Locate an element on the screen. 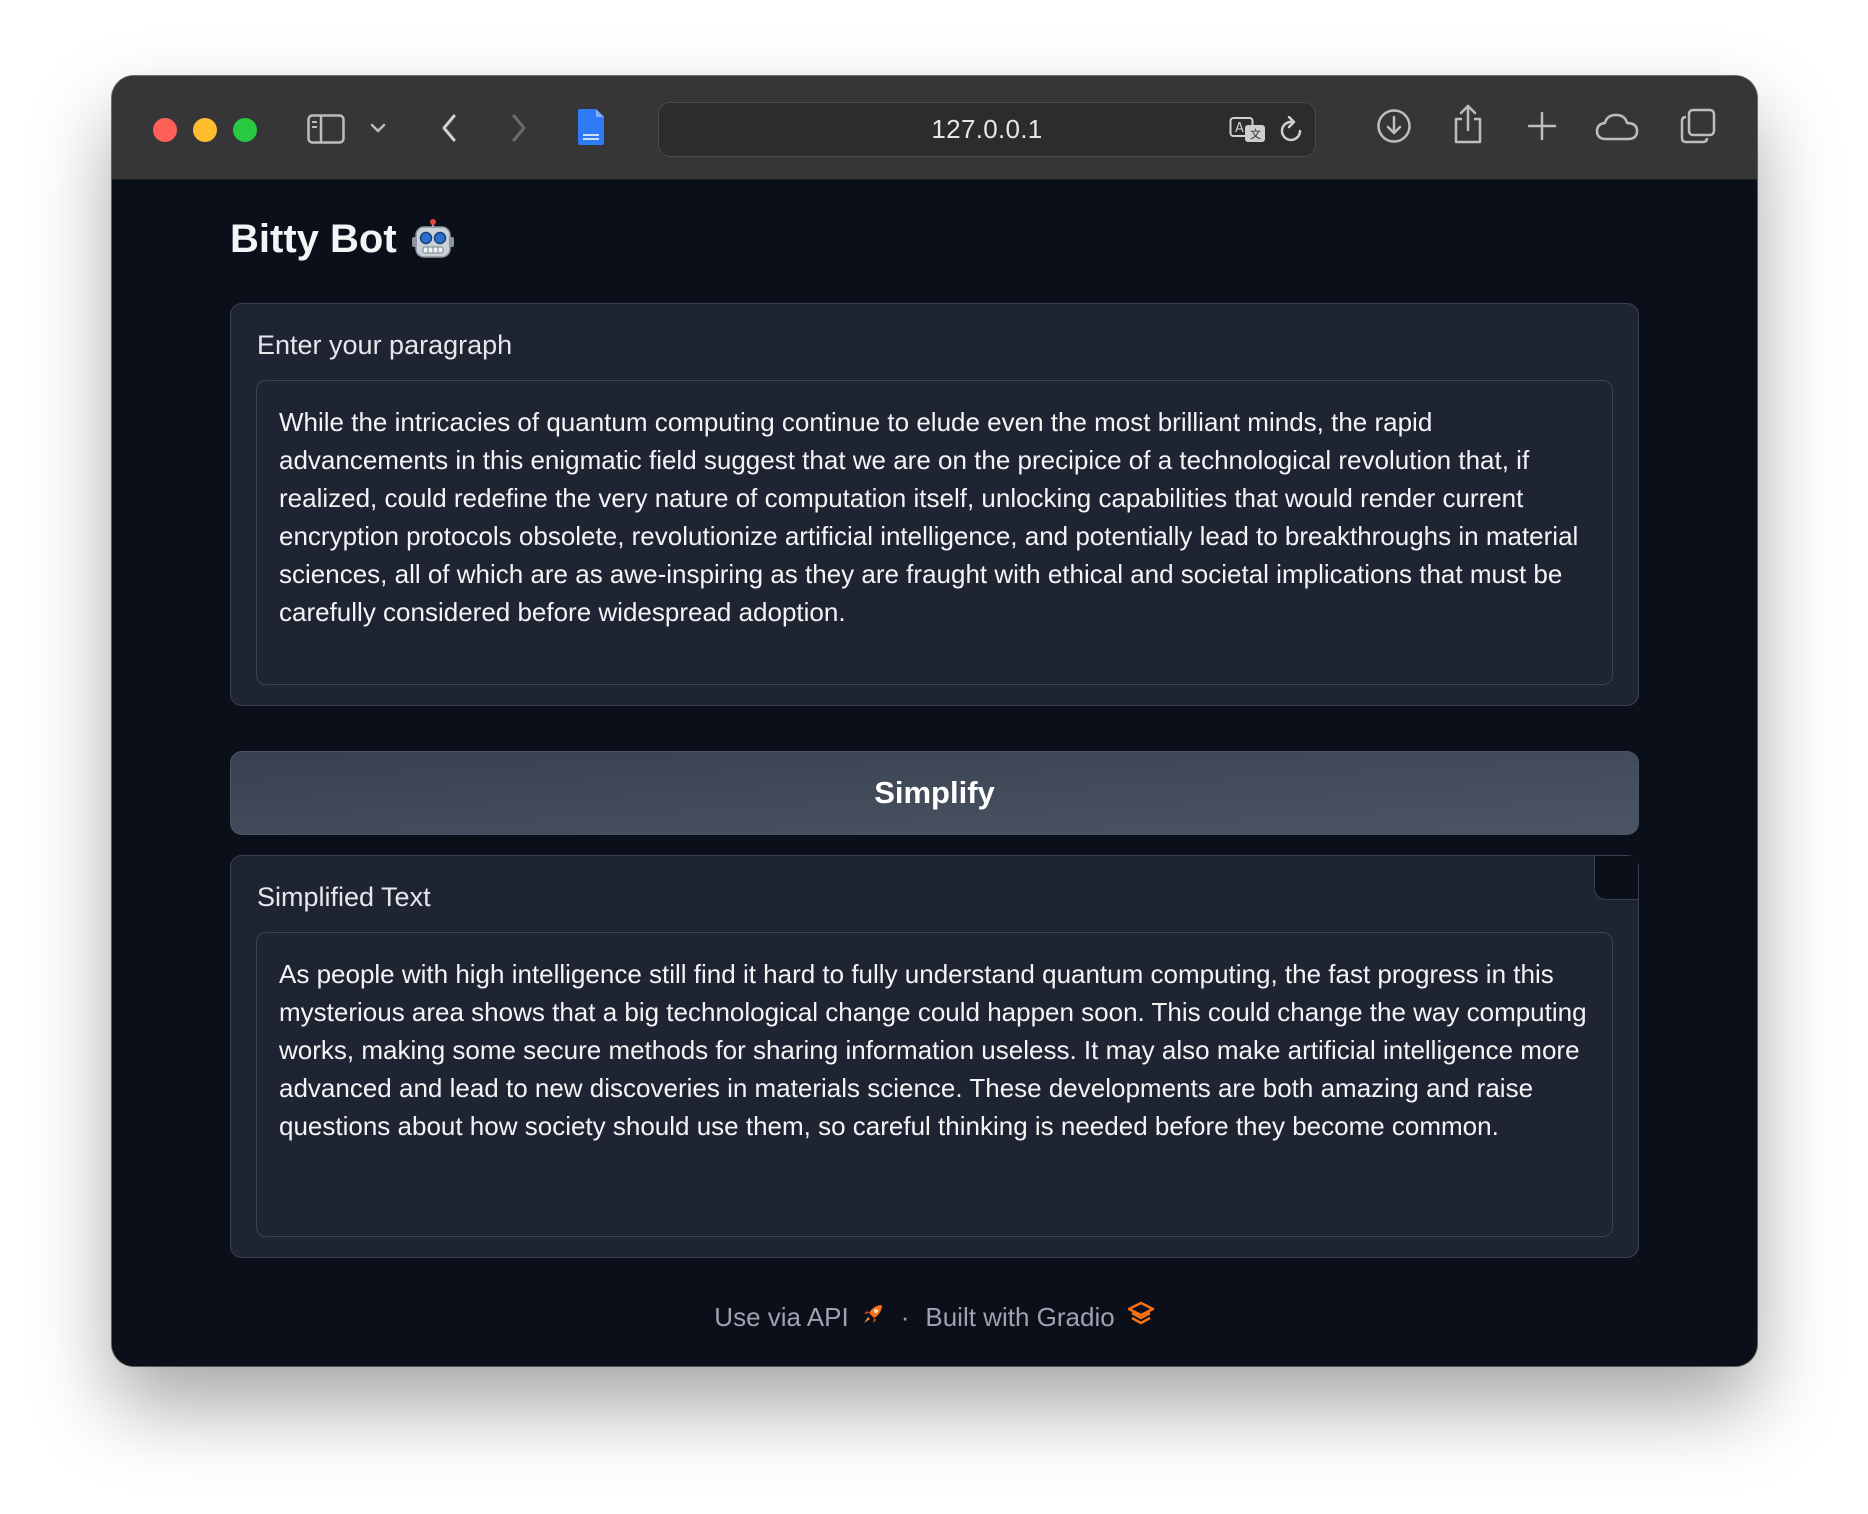  url-text: 127.0.0.1 is located at coordinates (987, 129).